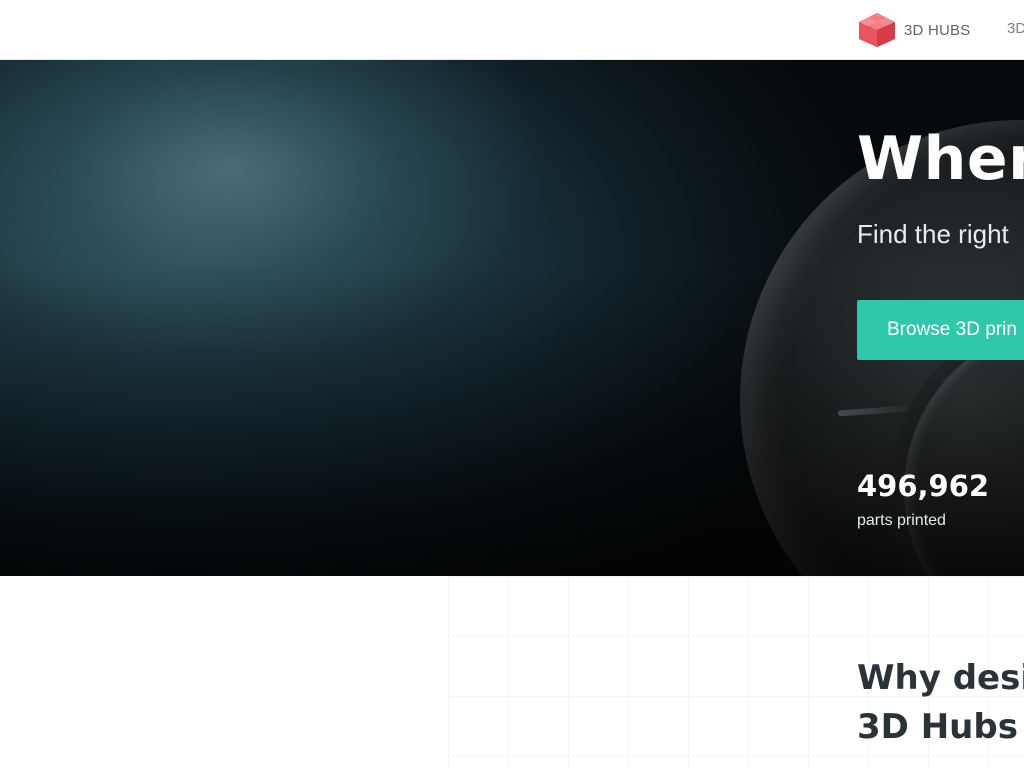  What do you see at coordinates (512, 30) in the screenshot?
I see `site-header: 3D HUBS 3D` at bounding box center [512, 30].